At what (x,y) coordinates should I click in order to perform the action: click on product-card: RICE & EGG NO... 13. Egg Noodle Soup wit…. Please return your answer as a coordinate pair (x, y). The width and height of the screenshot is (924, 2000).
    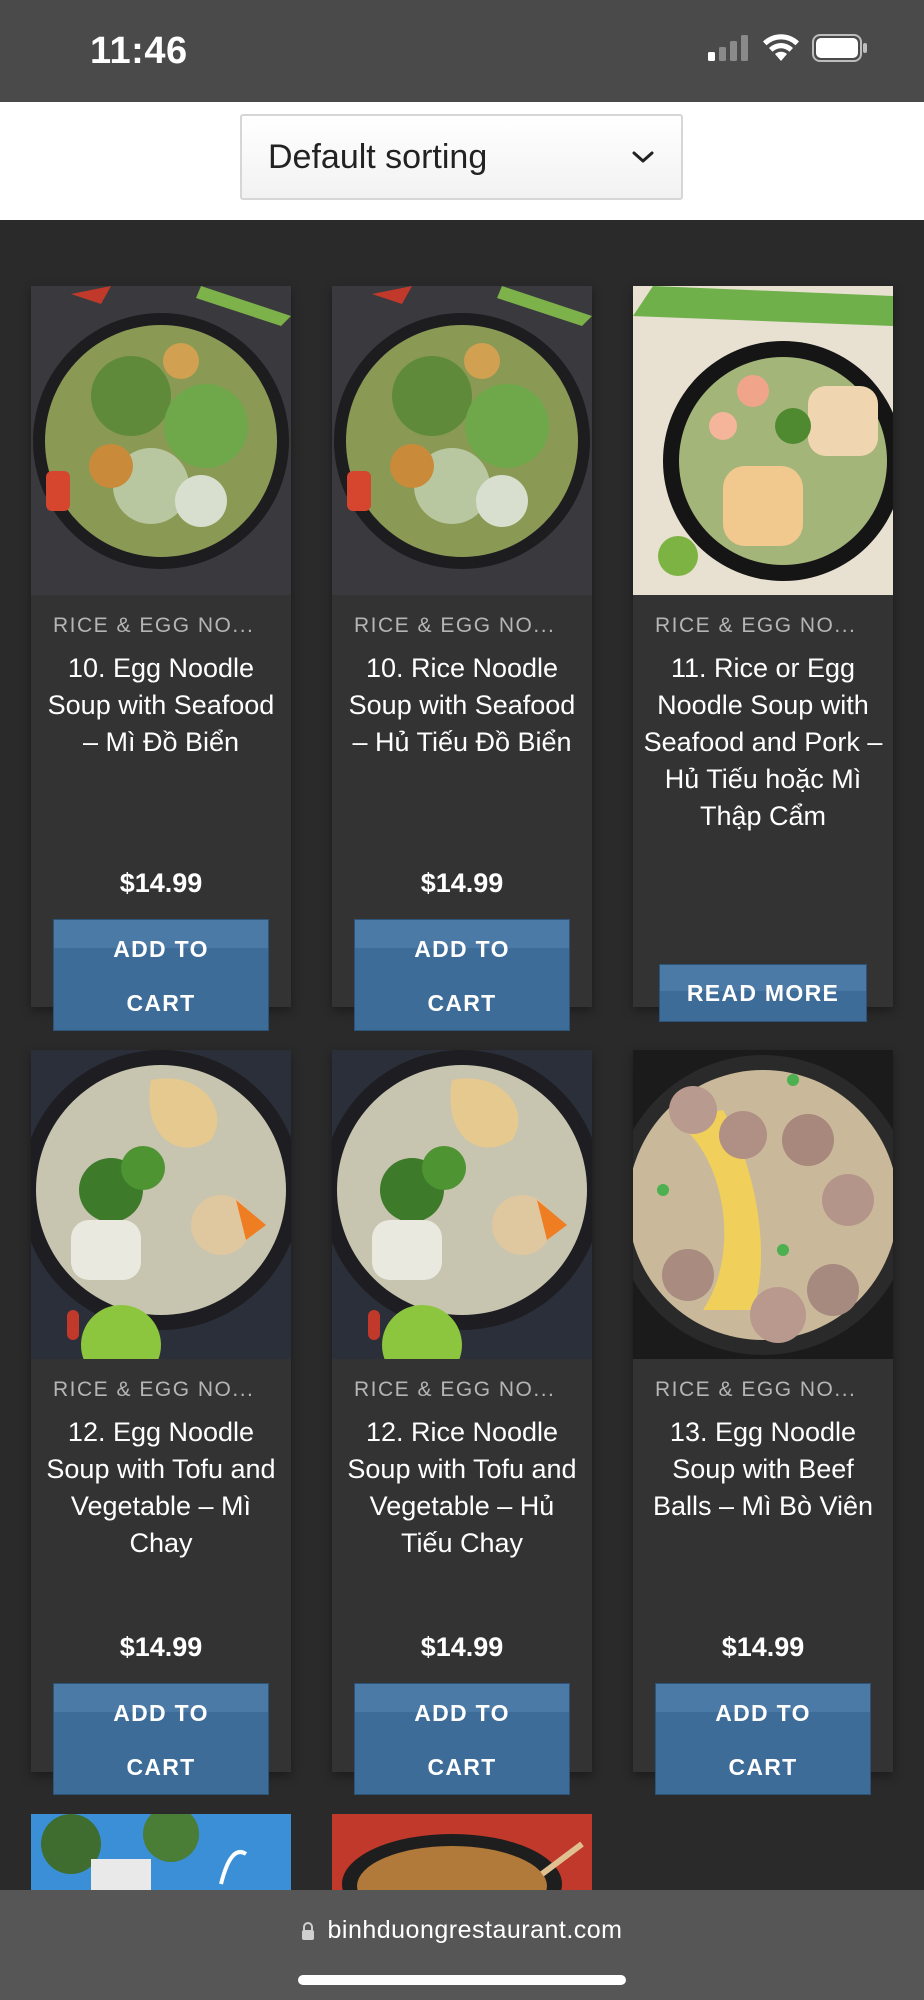
    Looking at the image, I should click on (763, 1422).